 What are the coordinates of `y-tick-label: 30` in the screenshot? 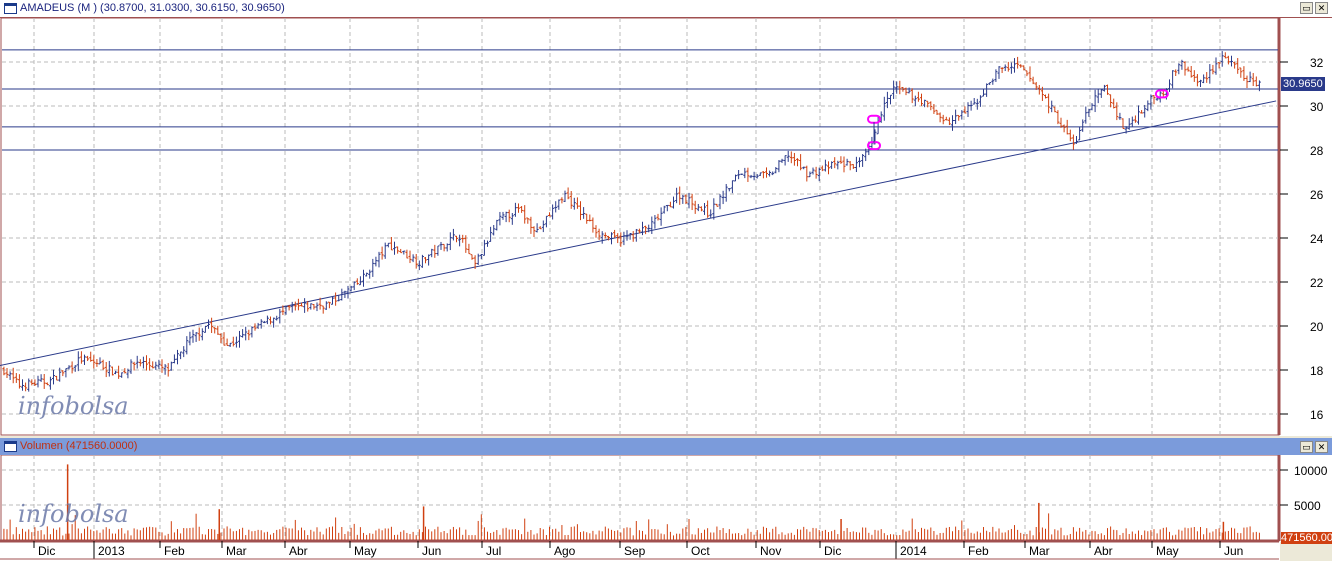 It's located at (1317, 107).